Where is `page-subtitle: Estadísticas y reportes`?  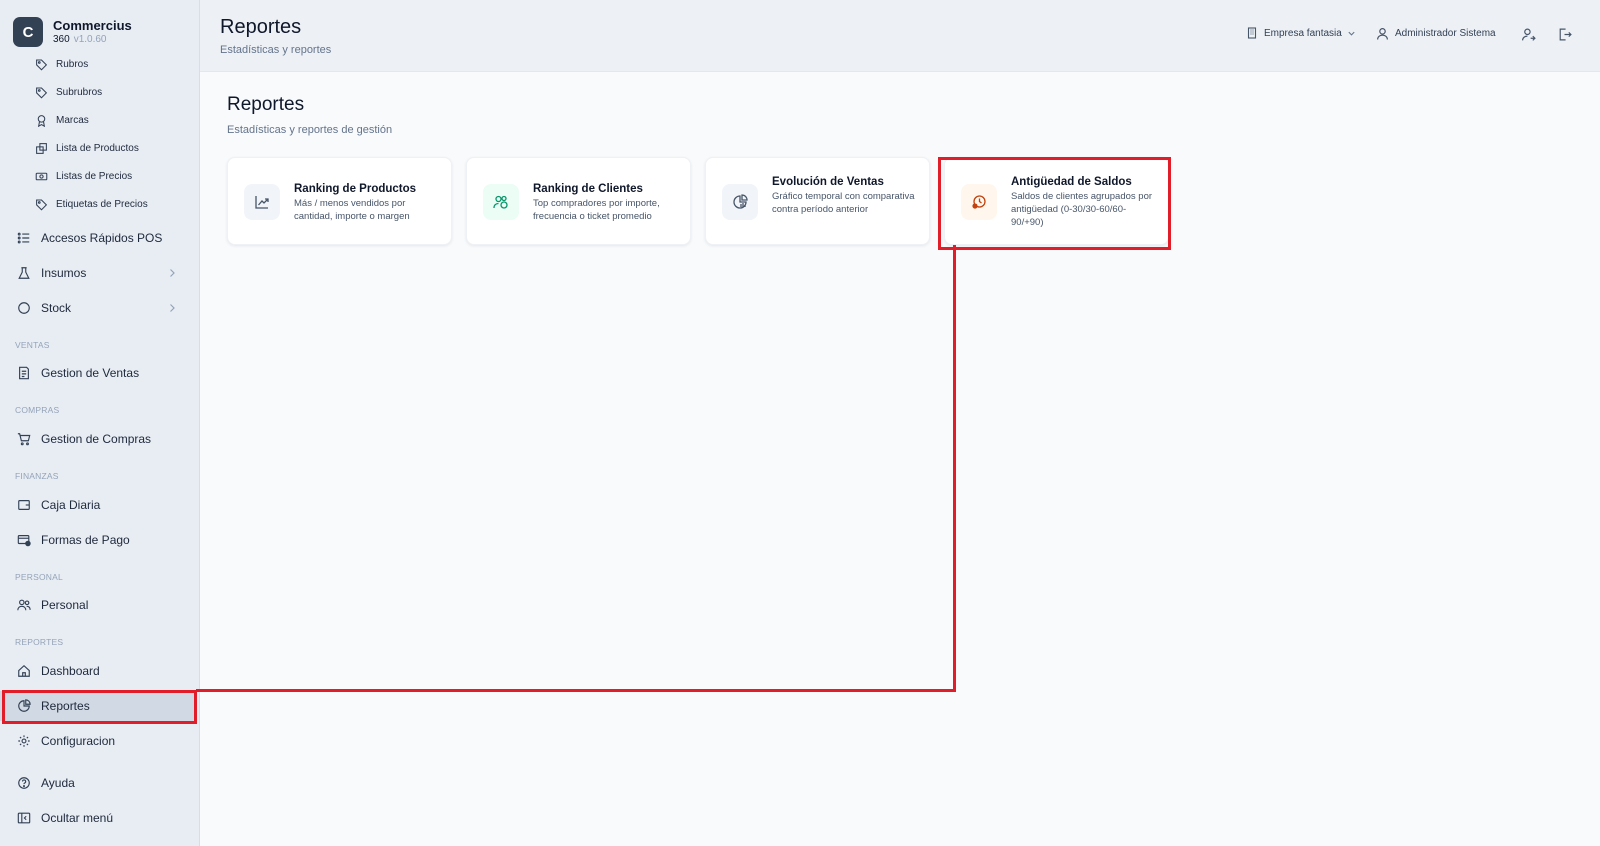
page-subtitle: Estadísticas y reportes is located at coordinates (276, 50).